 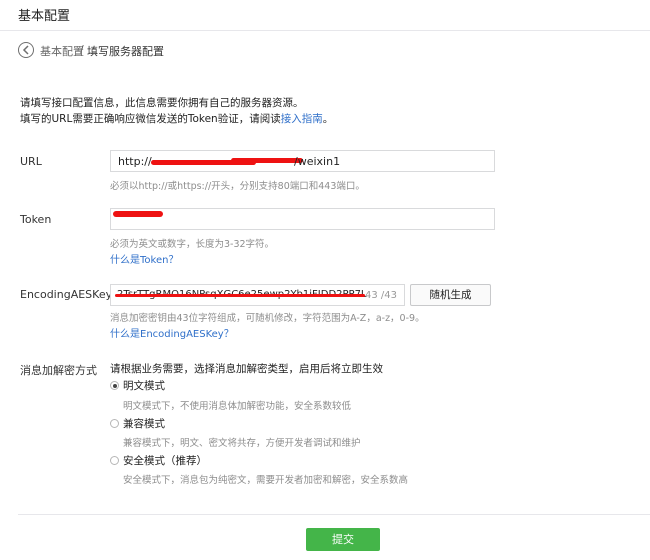 I want to click on secure-mode-label: 安全模式（推荐）, so click(x=165, y=460).